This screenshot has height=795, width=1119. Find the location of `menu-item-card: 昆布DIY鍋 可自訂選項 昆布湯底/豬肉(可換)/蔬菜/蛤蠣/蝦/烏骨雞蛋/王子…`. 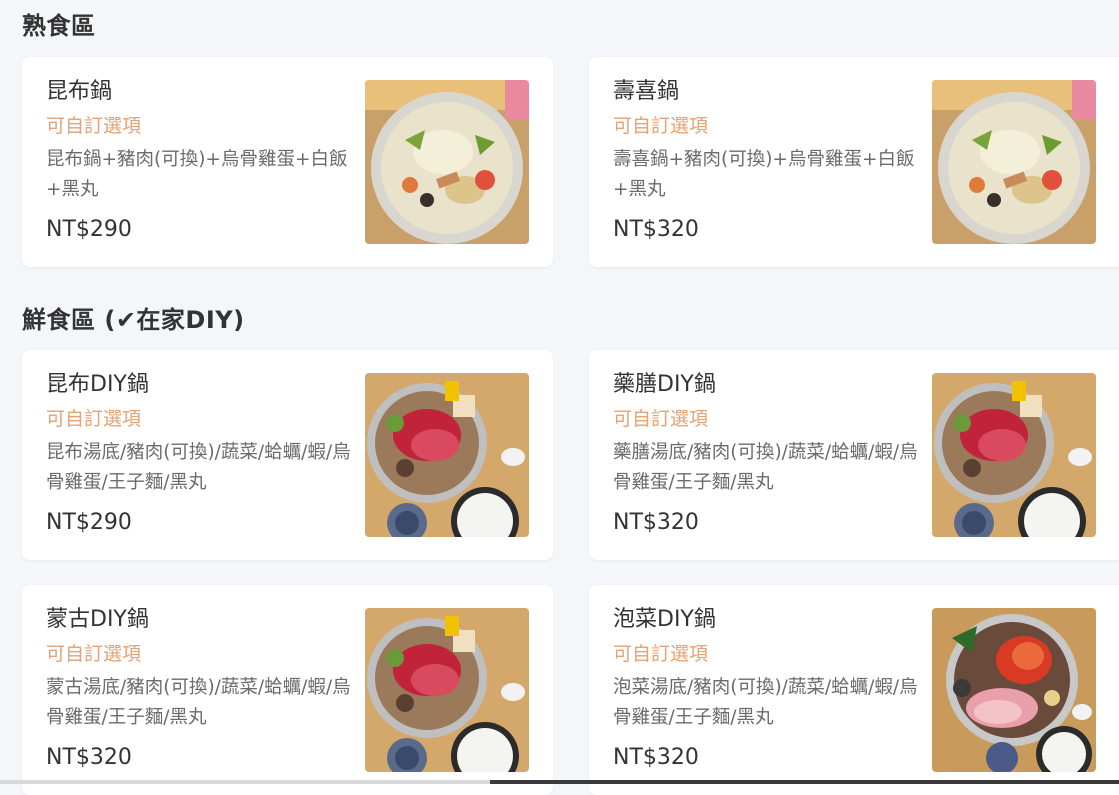

menu-item-card: 昆布DIY鍋 可自訂選項 昆布湯底/豬肉(可換)/蔬菜/蛤蠣/蝦/烏骨雞蛋/王子… is located at coordinates (287, 455).